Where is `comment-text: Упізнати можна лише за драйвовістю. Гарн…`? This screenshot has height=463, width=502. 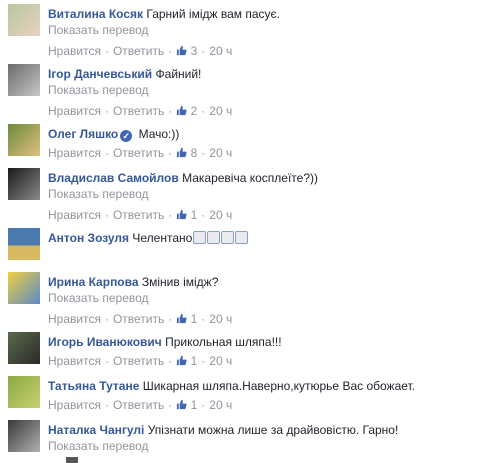 comment-text: Упізнати можна лише за драйвовістю. Гарн… is located at coordinates (273, 430).